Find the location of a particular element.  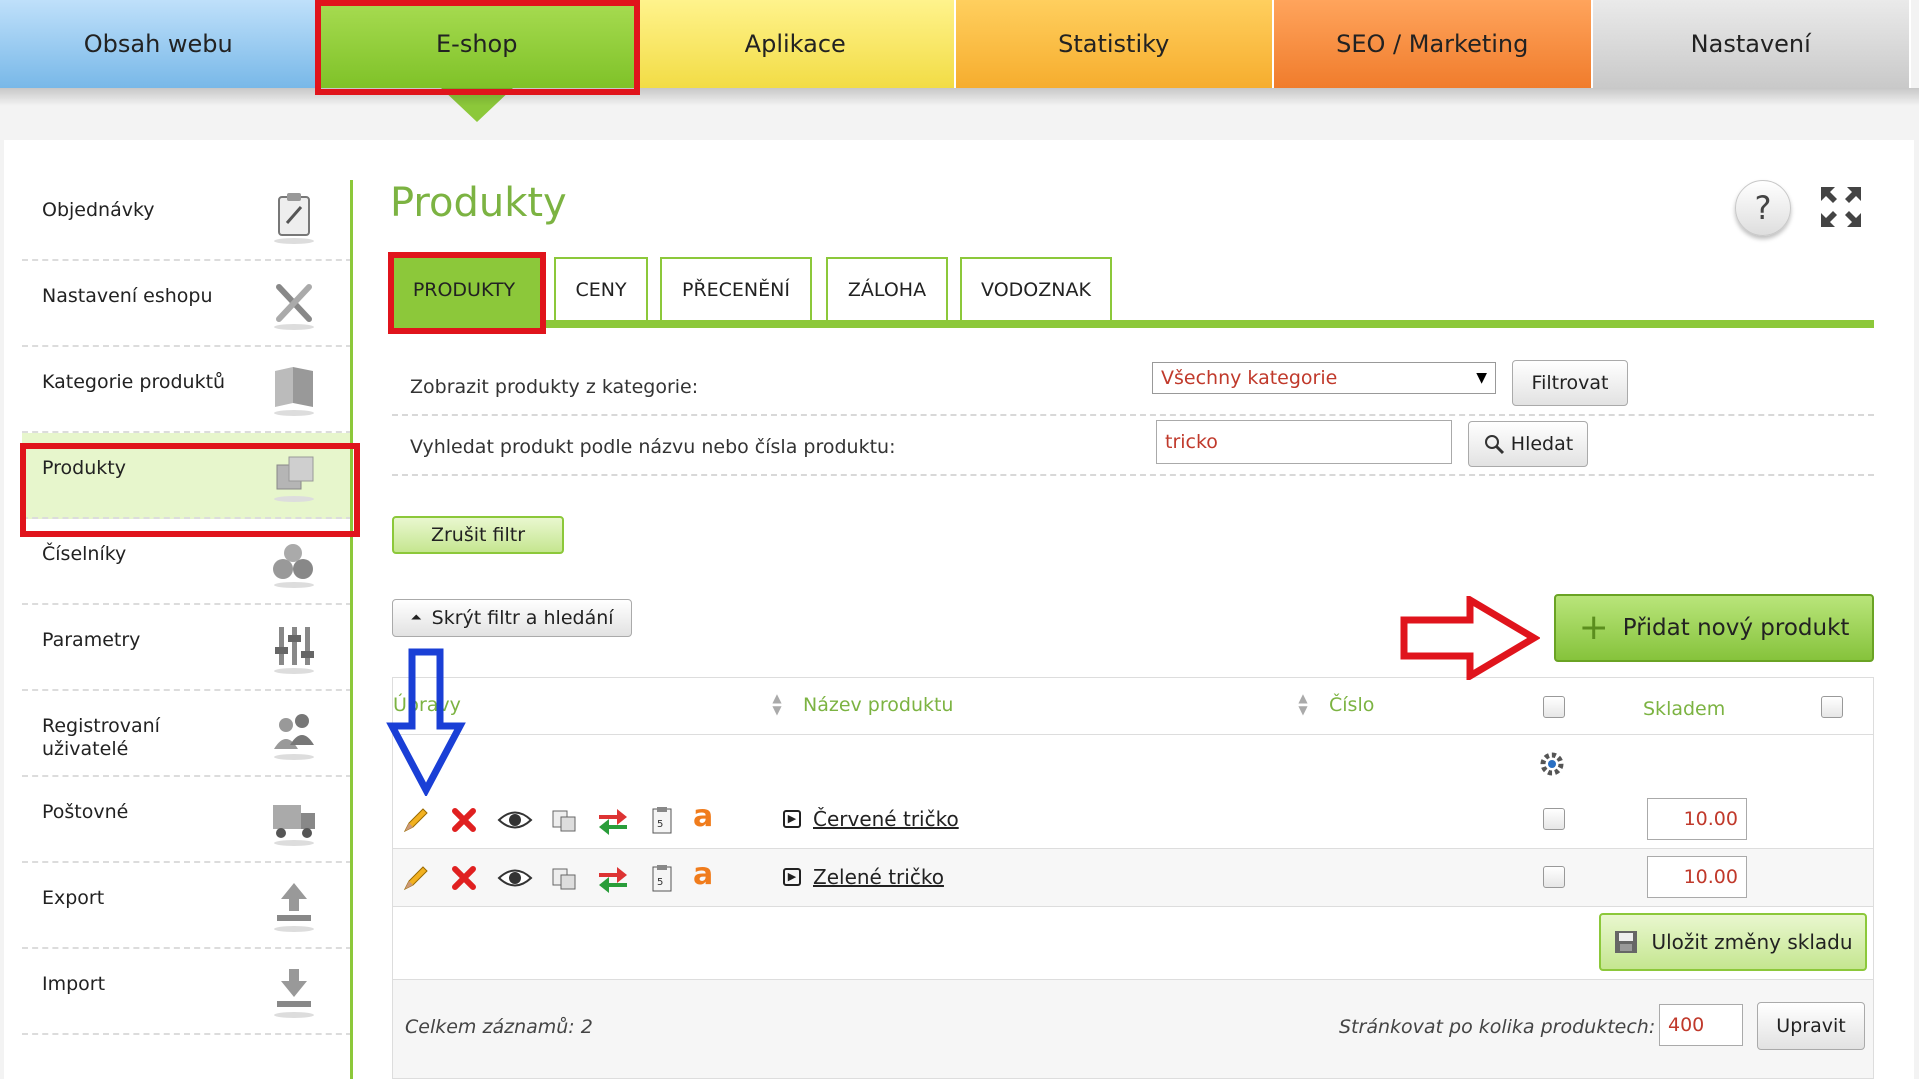

red-arrow-icon is located at coordinates (1470, 638).